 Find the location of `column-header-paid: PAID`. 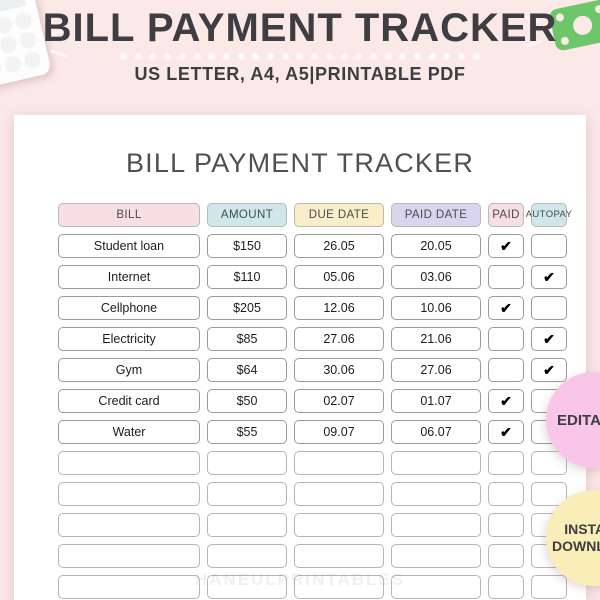

column-header-paid: PAID is located at coordinates (506, 215).